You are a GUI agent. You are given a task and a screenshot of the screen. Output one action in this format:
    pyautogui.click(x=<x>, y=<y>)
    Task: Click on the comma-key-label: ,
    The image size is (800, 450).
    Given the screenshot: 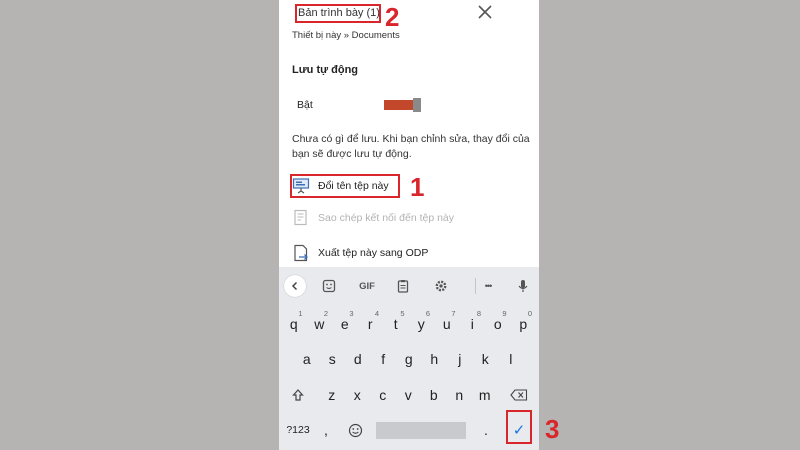 What is the action you would take?
    pyautogui.click(x=326, y=430)
    